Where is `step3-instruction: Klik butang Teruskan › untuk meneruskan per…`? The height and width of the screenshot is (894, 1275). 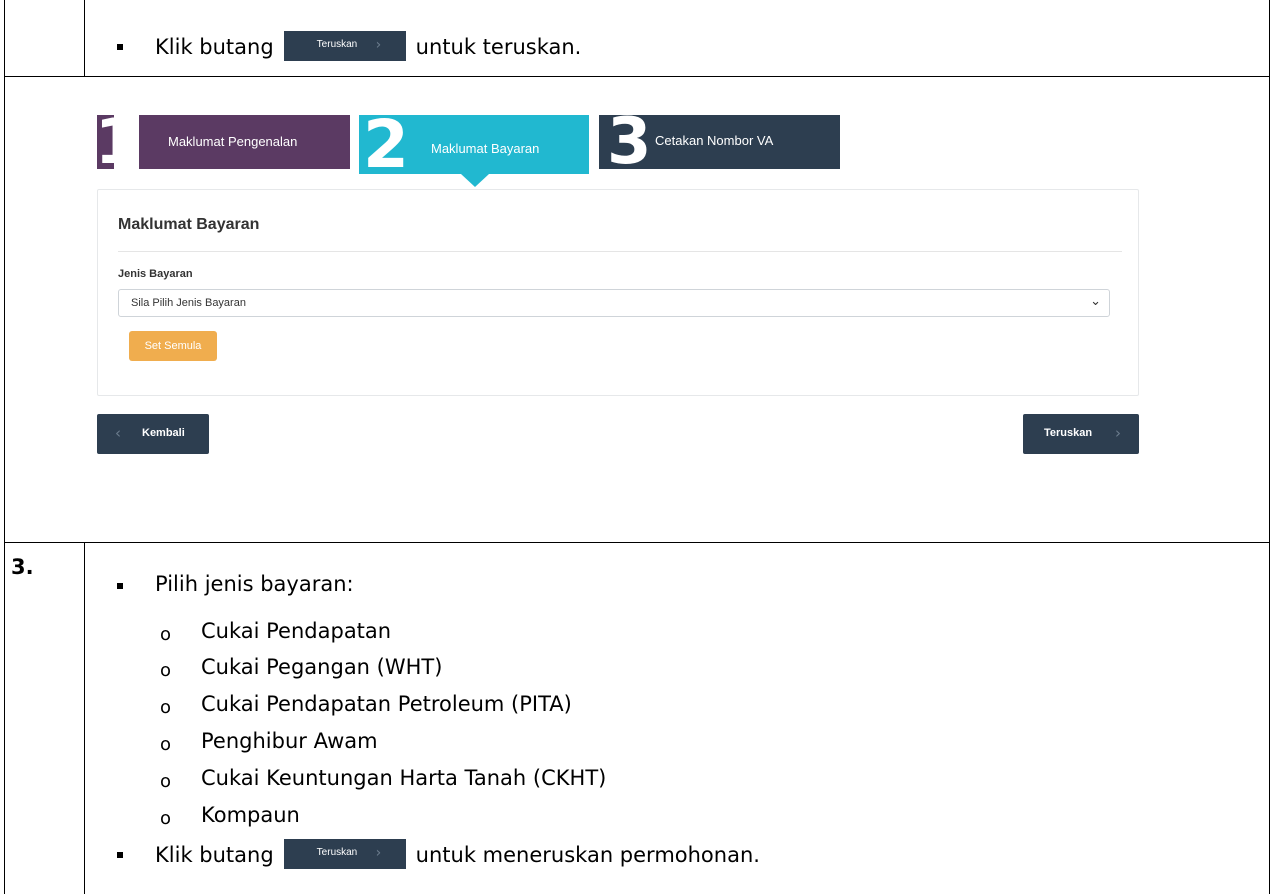 step3-instruction: Klik butang Teruskan › untuk meneruskan per… is located at coordinates (457, 855).